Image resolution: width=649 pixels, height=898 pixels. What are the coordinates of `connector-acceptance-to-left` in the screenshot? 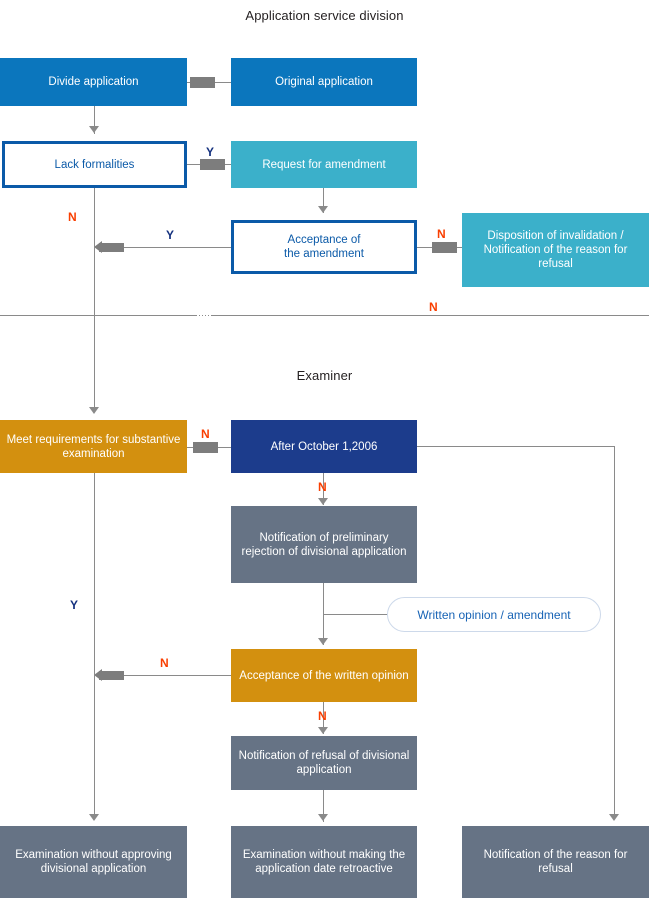 It's located at (170, 247).